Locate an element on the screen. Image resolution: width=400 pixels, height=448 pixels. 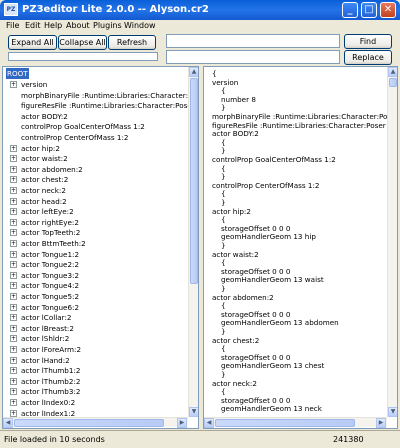
close-button: ✕ is located at coordinates (388, 10).